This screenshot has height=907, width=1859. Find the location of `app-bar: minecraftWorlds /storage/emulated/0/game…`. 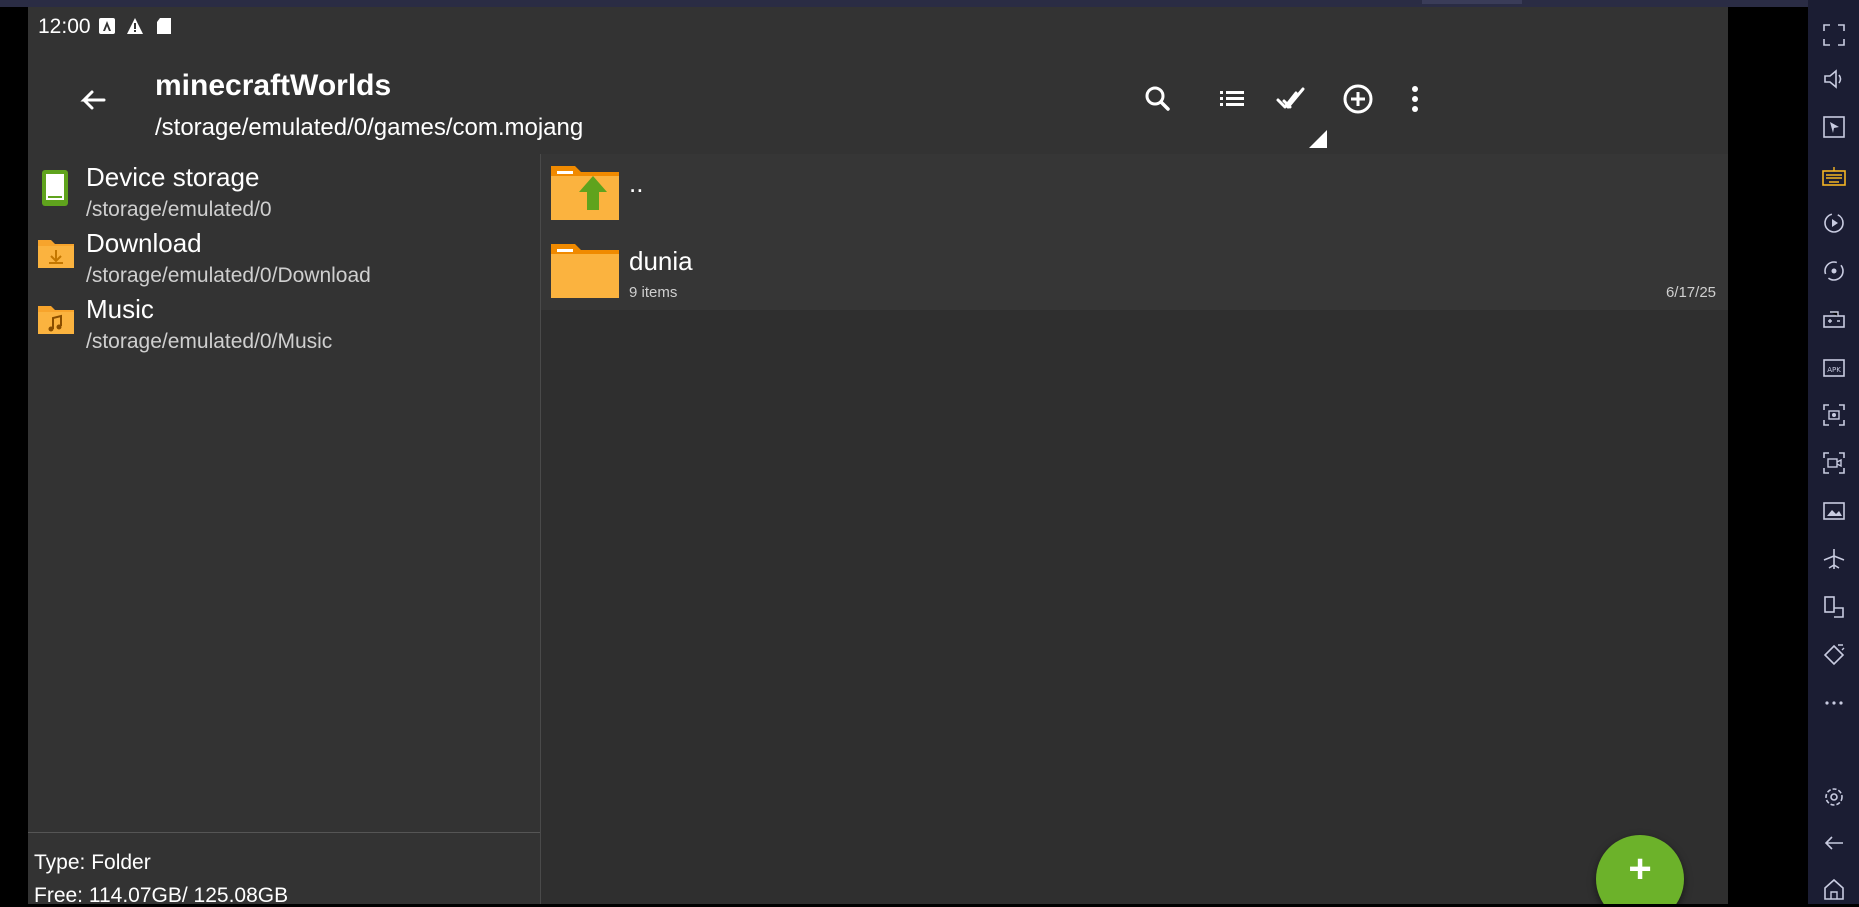

app-bar: minecraftWorlds /storage/emulated/0/game… is located at coordinates (878, 100).